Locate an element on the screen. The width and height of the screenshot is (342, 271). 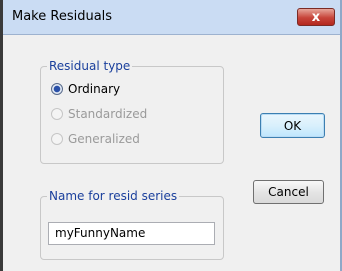
cancel-button: Cancel is located at coordinates (288, 192).